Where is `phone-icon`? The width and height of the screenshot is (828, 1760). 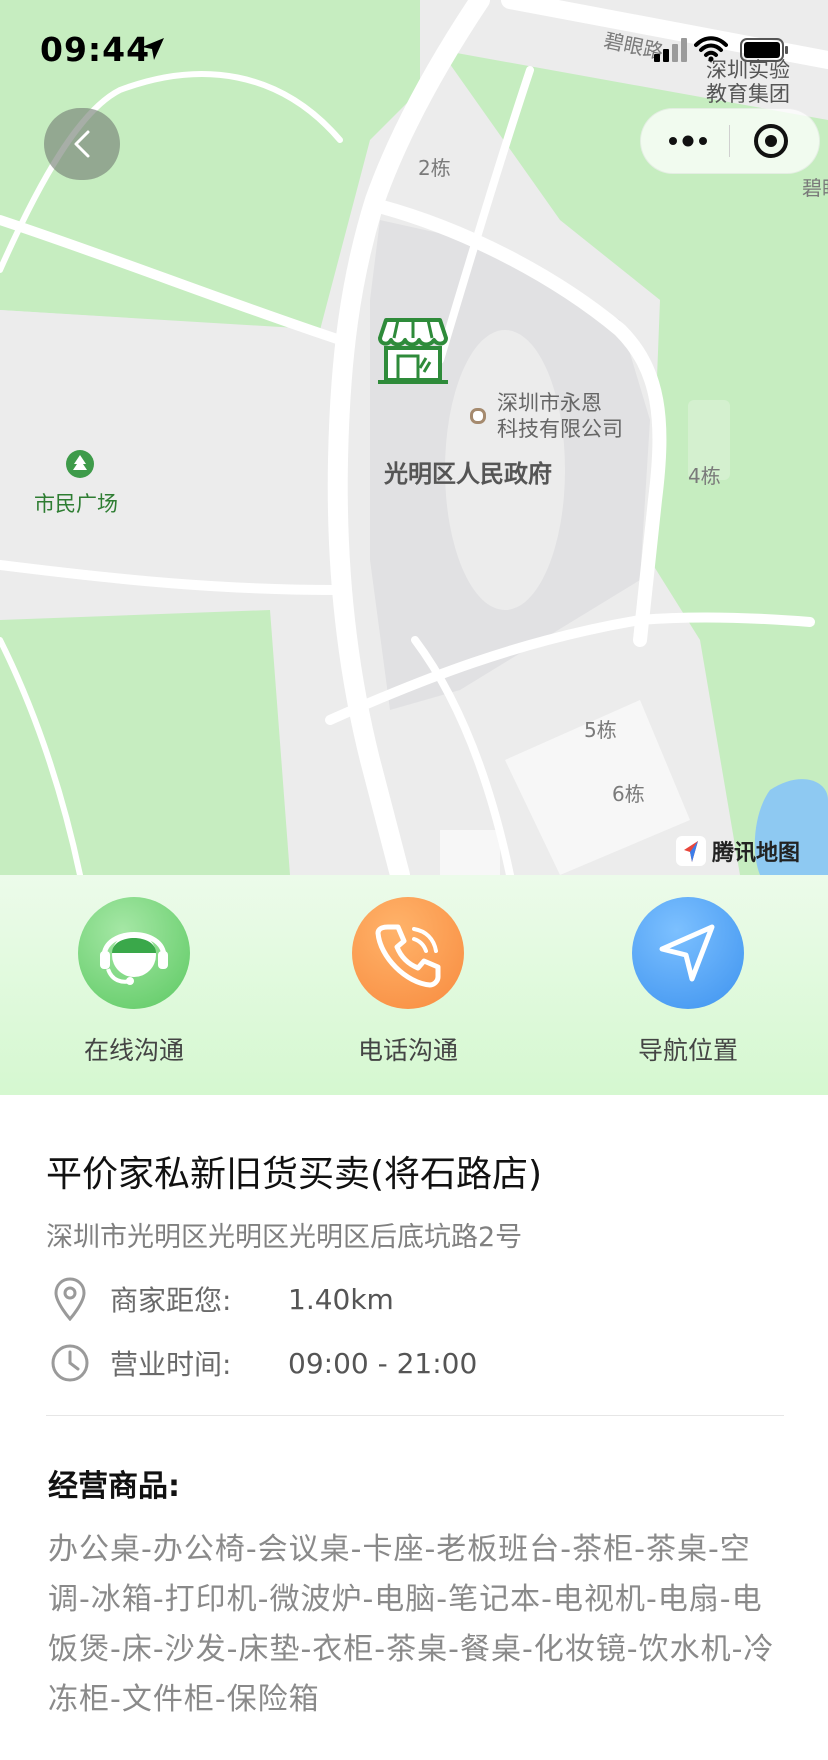
phone-icon is located at coordinates (408, 953).